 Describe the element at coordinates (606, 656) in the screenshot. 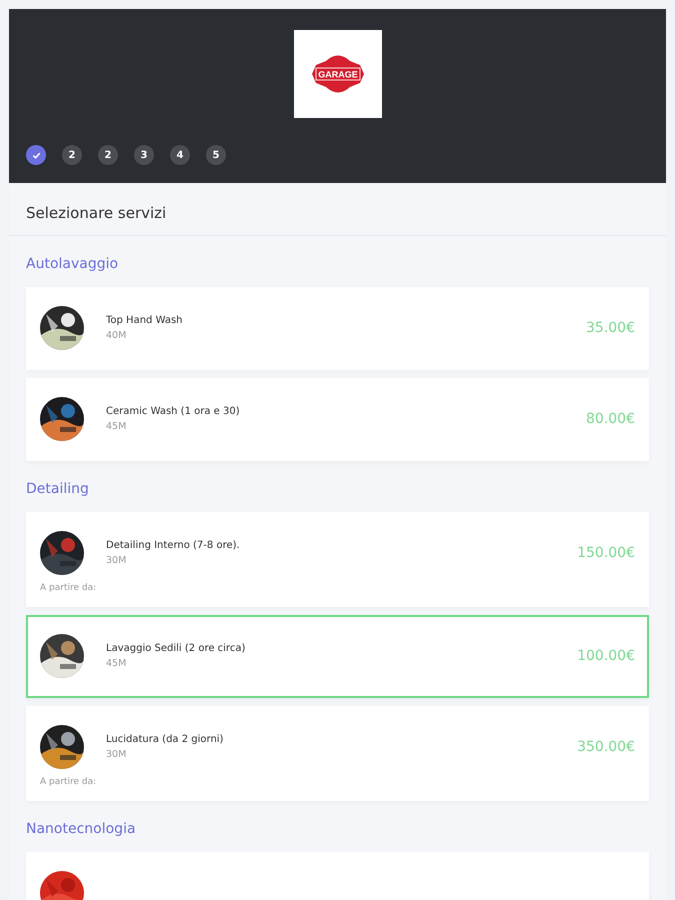

I see `service-price: 100.00€` at that location.